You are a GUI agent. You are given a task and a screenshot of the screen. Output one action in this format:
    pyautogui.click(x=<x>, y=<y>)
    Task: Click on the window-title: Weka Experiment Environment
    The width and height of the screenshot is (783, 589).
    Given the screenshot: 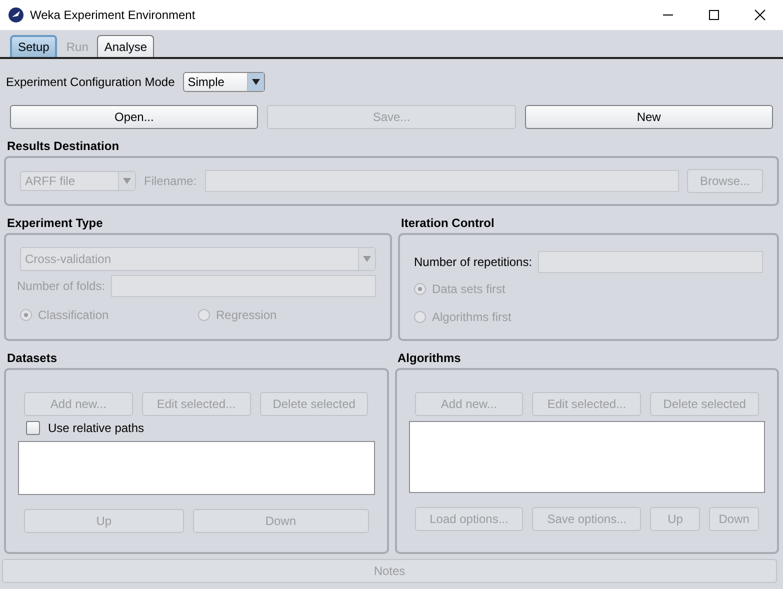 What is the action you would take?
    pyautogui.click(x=113, y=15)
    